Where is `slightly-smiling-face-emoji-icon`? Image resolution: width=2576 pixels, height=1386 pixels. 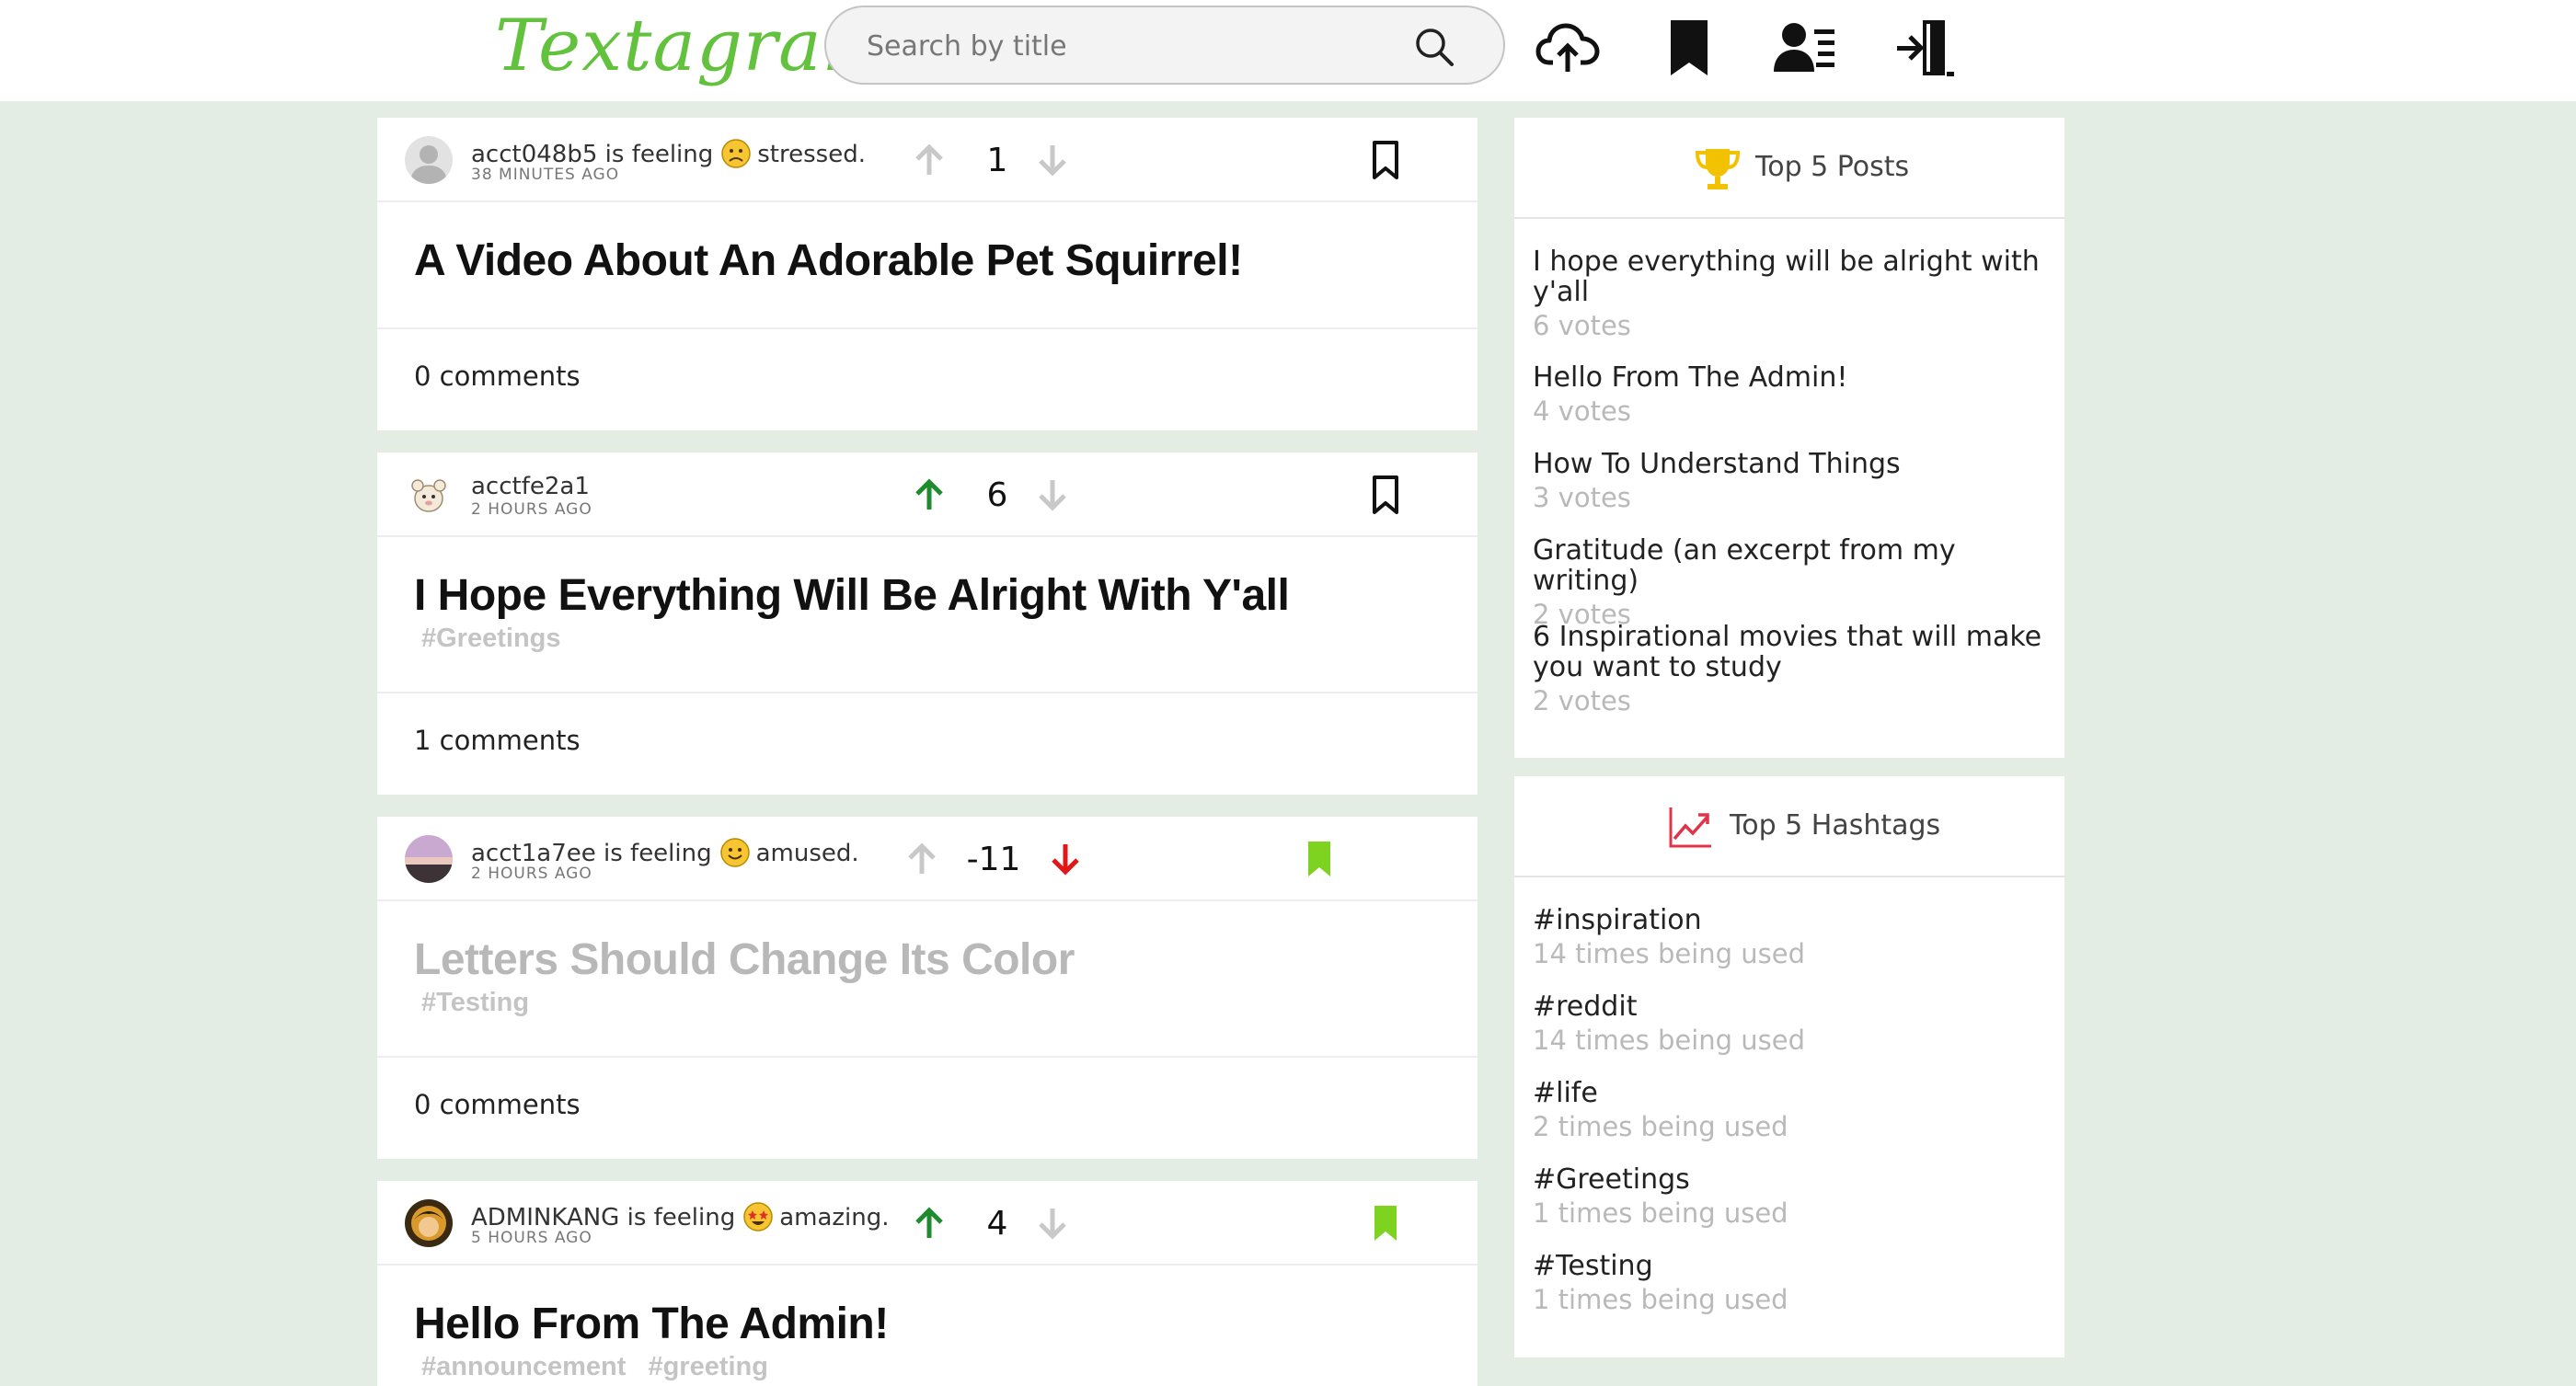
slightly-smiling-face-emoji-icon is located at coordinates (735, 852).